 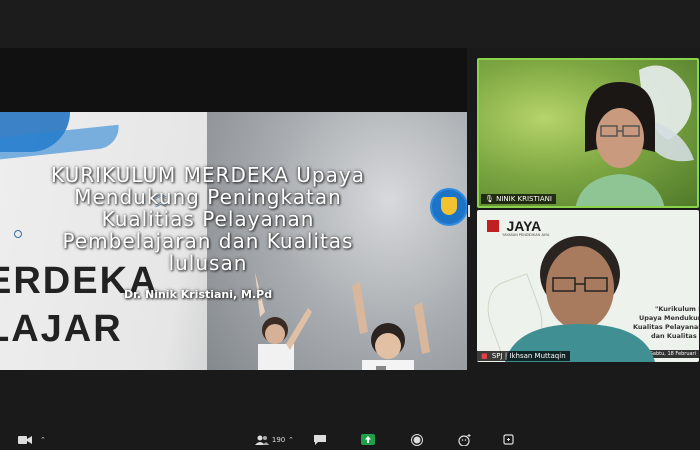 I want to click on participant-name-tag: 🎙 NINIK KRISTIANI, so click(x=518, y=199).